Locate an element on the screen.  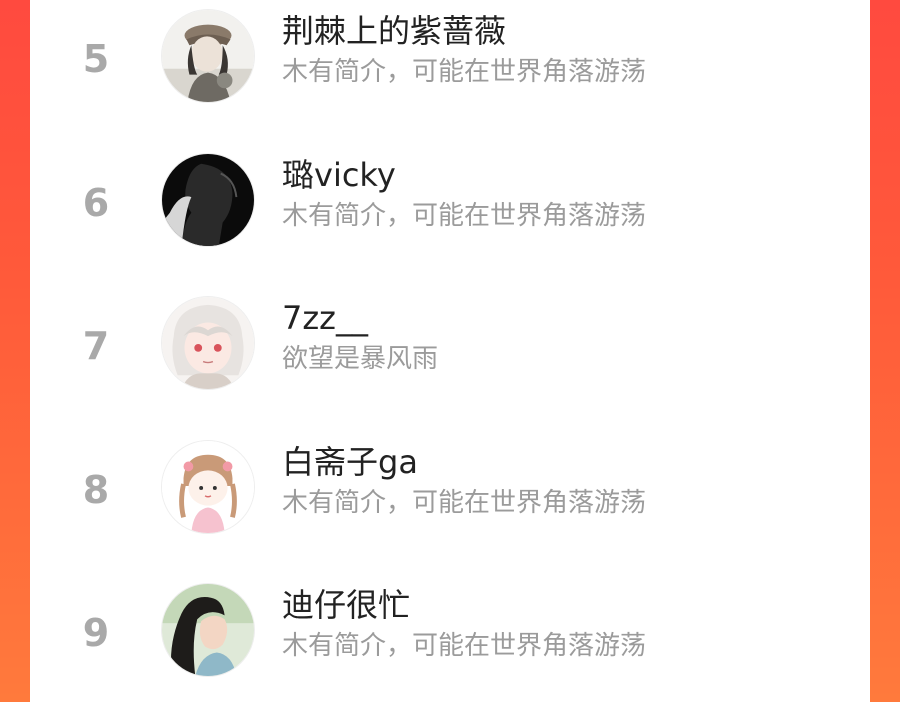
avatar-silhouette-icon is located at coordinates (208, 200).